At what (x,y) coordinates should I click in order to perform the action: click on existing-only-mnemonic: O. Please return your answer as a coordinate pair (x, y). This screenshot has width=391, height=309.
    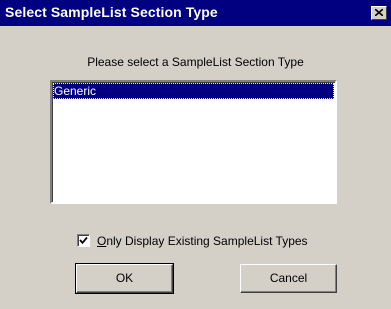
    Looking at the image, I should click on (102, 240).